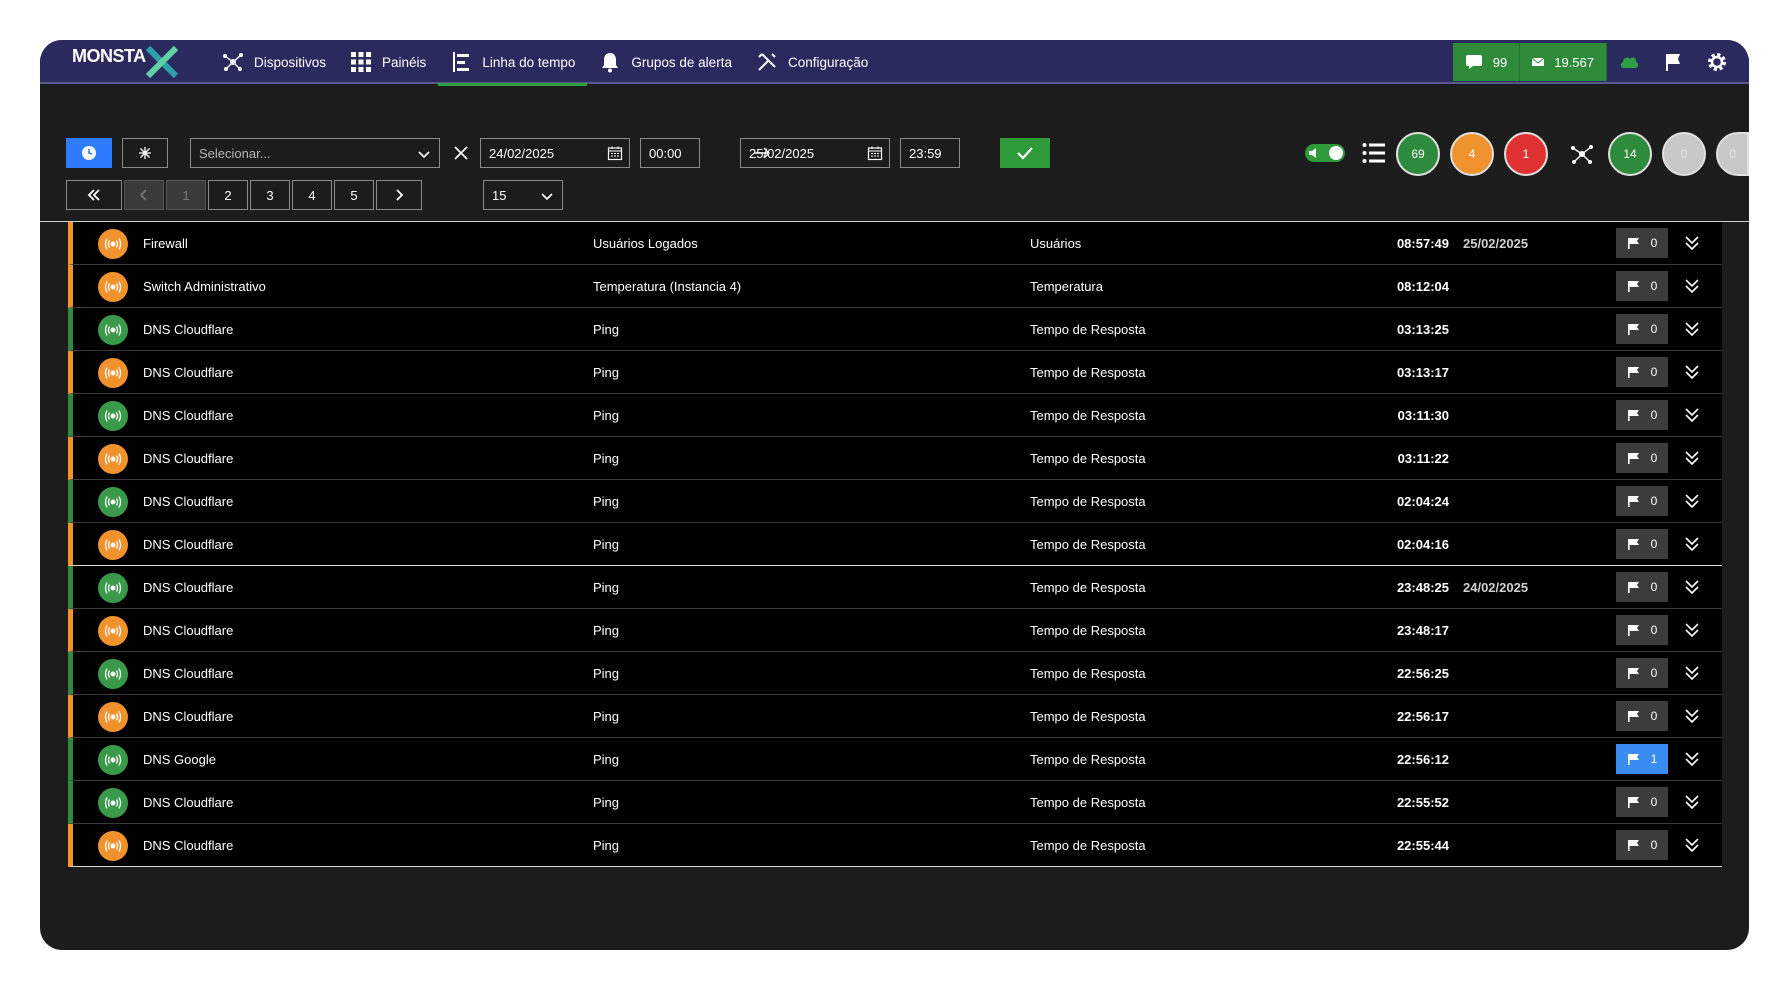 Image resolution: width=1782 pixels, height=987 pixels. What do you see at coordinates (113, 717) in the screenshot?
I see `status-icon-wrap` at bounding box center [113, 717].